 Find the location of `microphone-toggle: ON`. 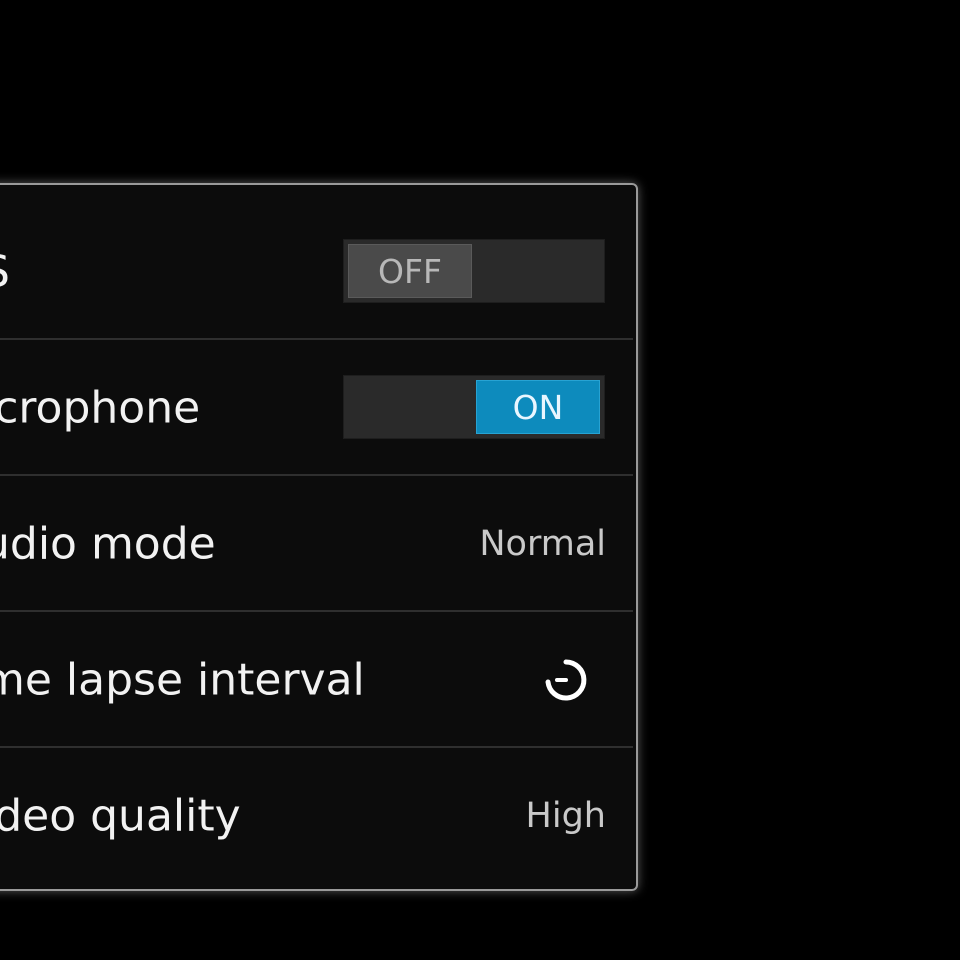

microphone-toggle: ON is located at coordinates (474, 407).